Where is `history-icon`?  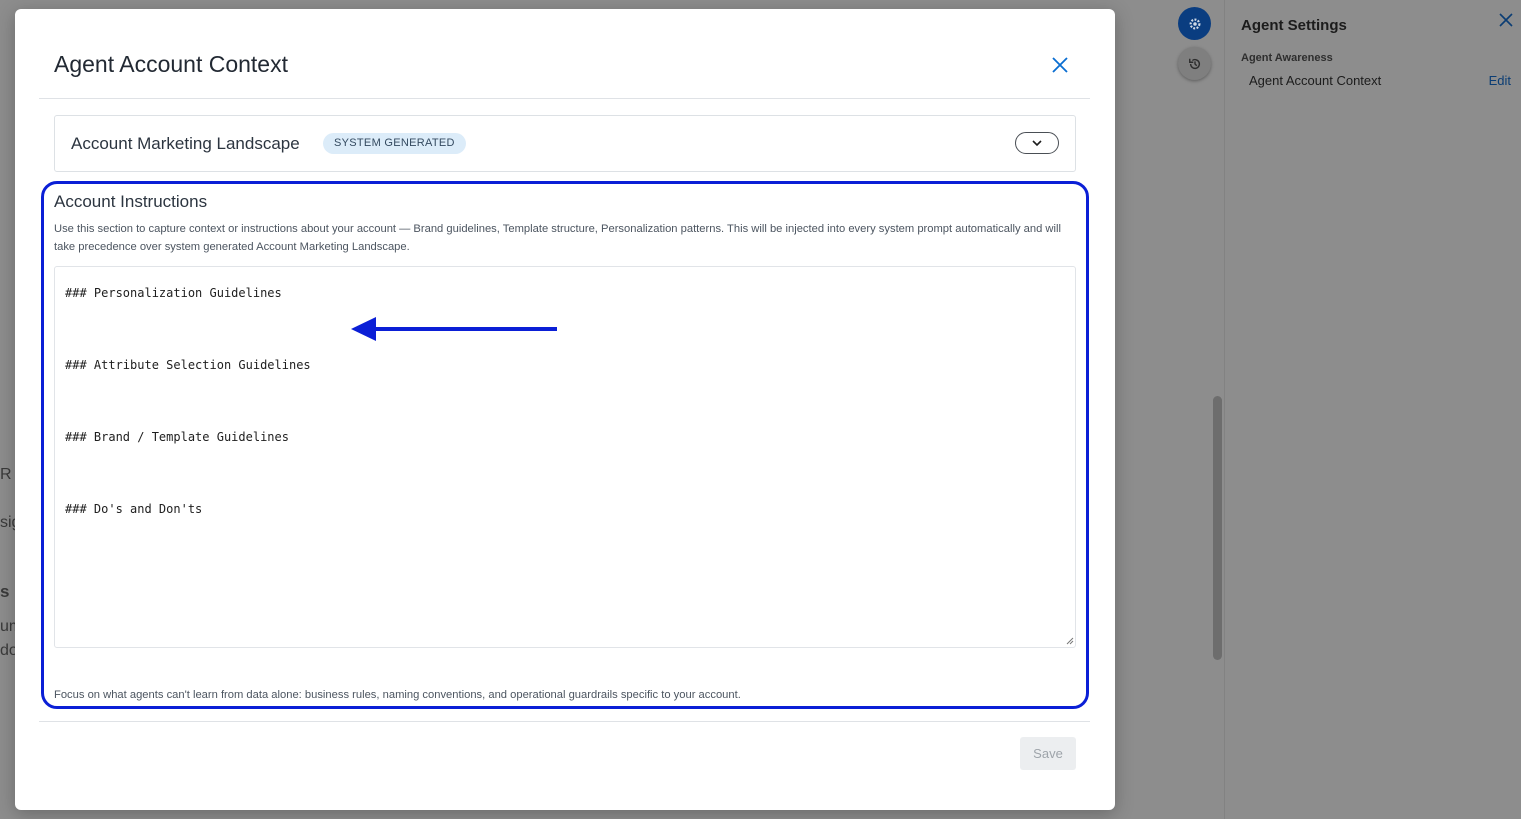
history-icon is located at coordinates (1194, 63).